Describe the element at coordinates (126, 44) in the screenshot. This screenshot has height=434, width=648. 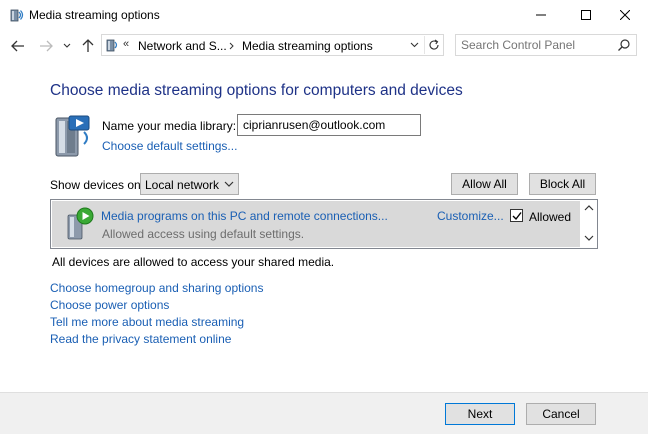
I see `breadcrumb-overflow: «` at that location.